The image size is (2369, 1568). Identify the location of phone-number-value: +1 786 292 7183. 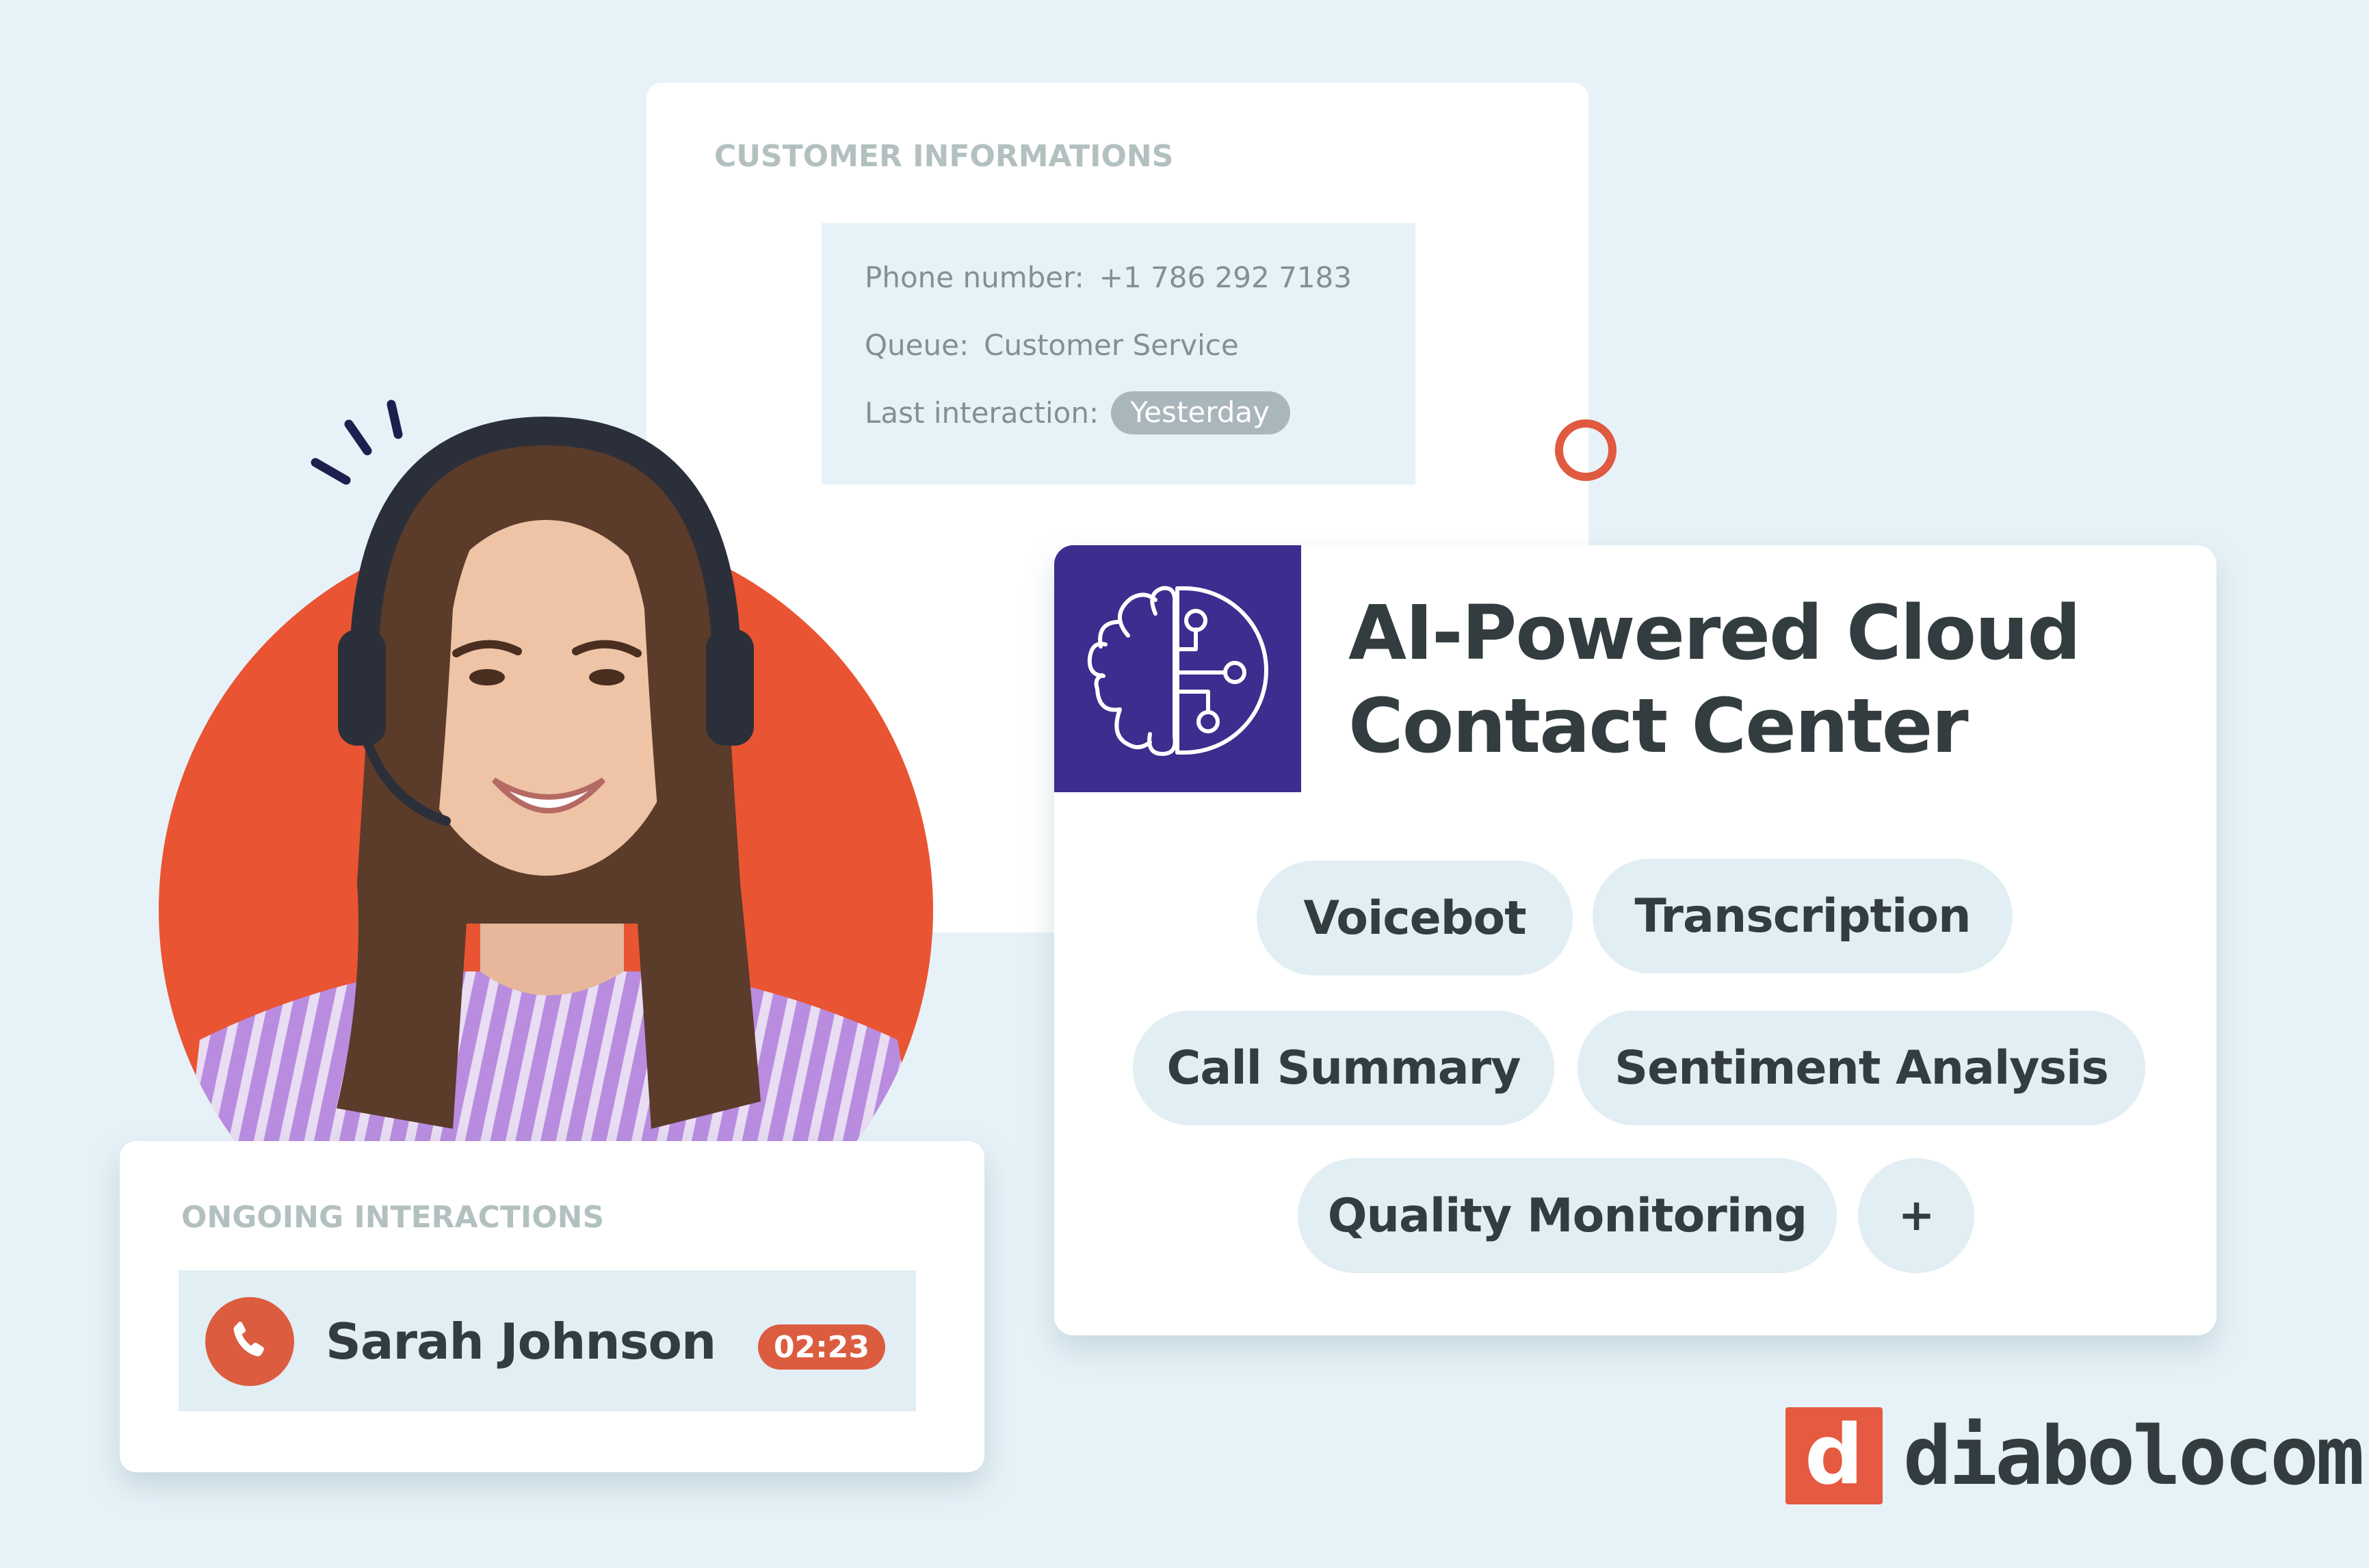
(1225, 277).